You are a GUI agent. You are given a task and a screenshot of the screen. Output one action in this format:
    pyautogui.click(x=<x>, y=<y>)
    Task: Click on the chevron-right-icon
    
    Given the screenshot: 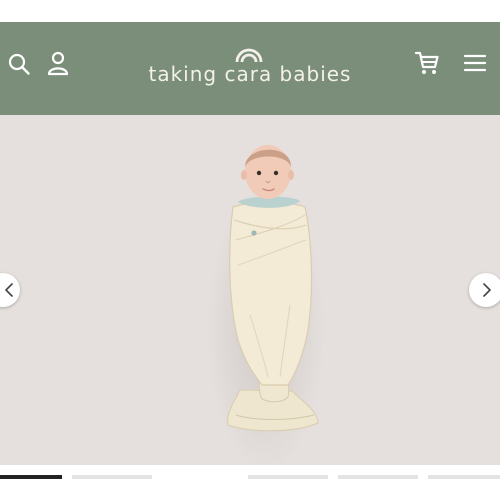 What is the action you would take?
    pyautogui.click(x=487, y=290)
    